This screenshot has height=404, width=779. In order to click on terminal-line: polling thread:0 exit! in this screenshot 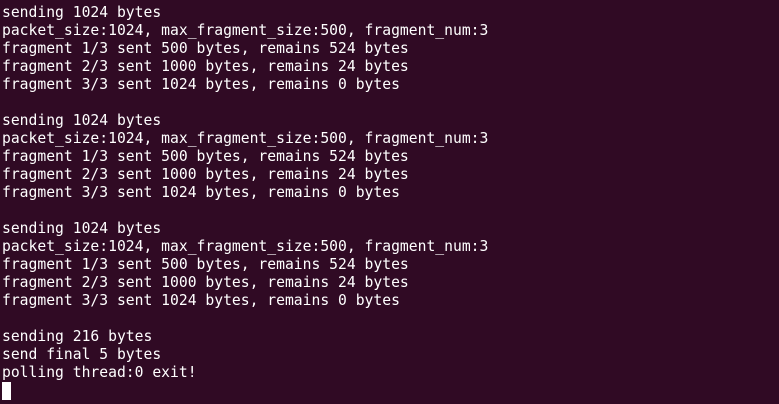, I will do `click(99, 372)`.